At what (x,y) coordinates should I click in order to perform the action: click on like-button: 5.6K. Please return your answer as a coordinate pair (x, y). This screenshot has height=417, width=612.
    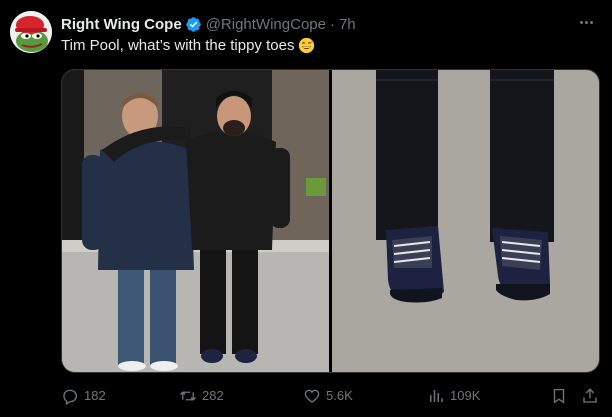
    Looking at the image, I should click on (328, 396).